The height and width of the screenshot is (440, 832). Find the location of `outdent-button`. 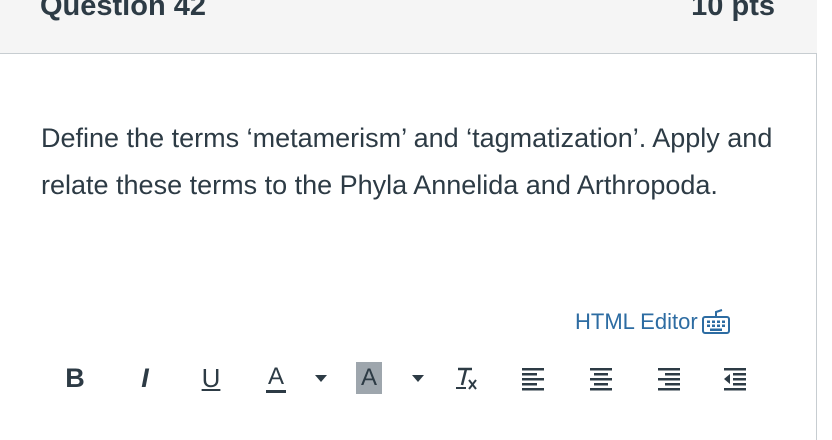

outdent-button is located at coordinates (735, 378).